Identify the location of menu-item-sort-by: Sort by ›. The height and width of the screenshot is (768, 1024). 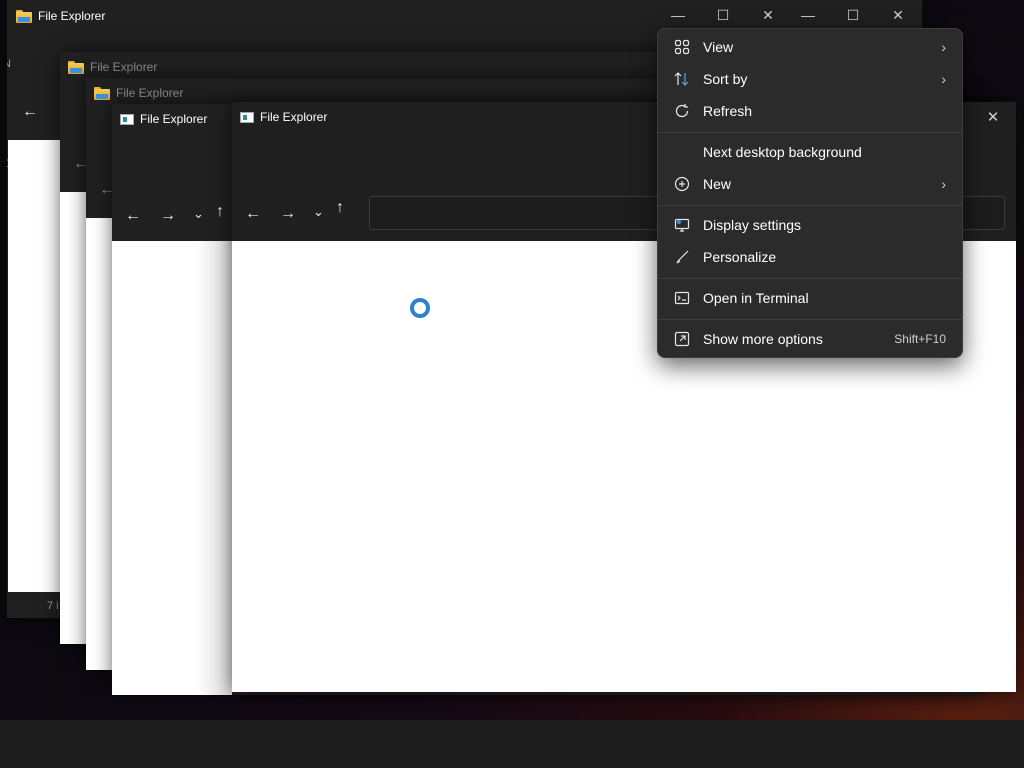
(810, 79).